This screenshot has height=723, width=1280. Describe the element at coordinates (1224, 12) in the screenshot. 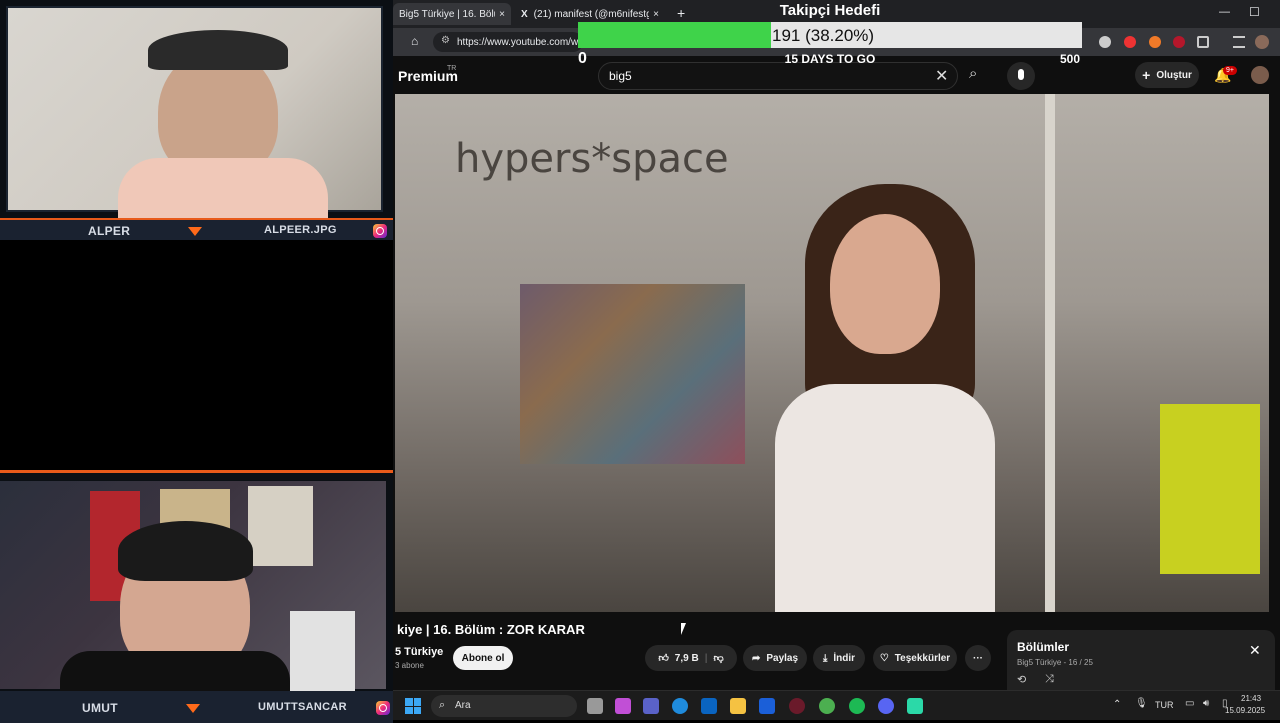

I see `minimize-button: —` at that location.